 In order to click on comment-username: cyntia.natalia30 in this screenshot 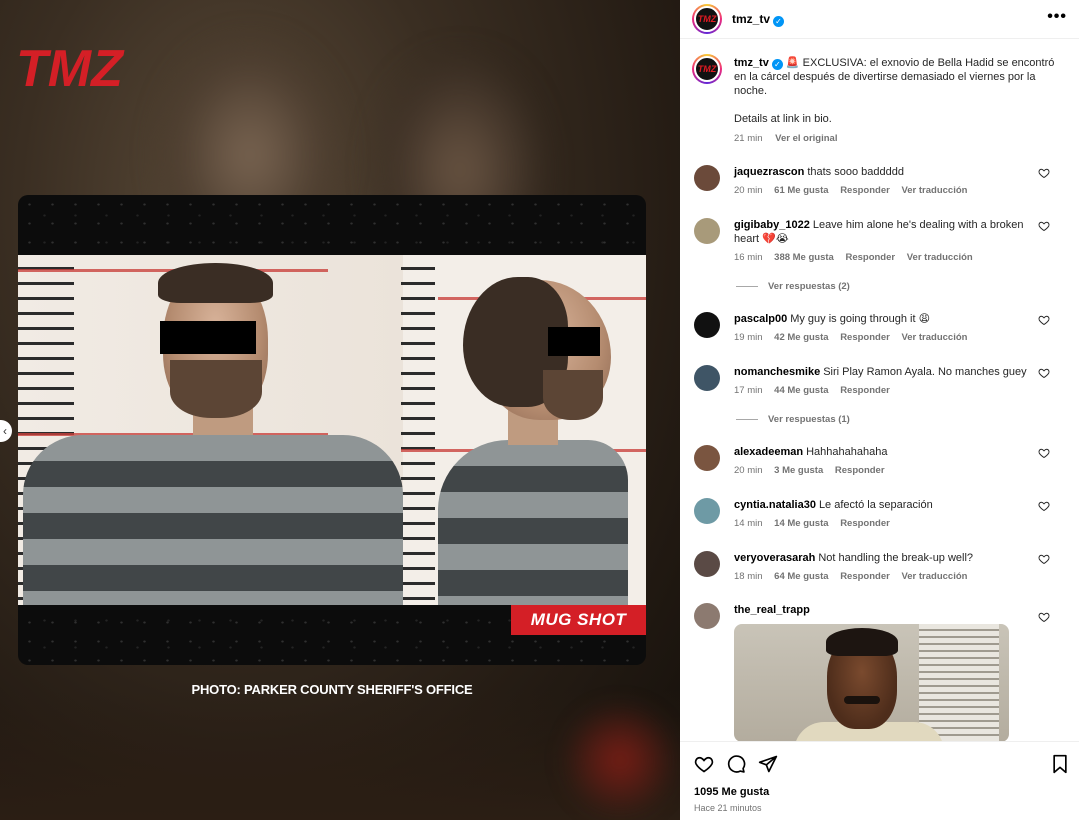, I will do `click(775, 505)`.